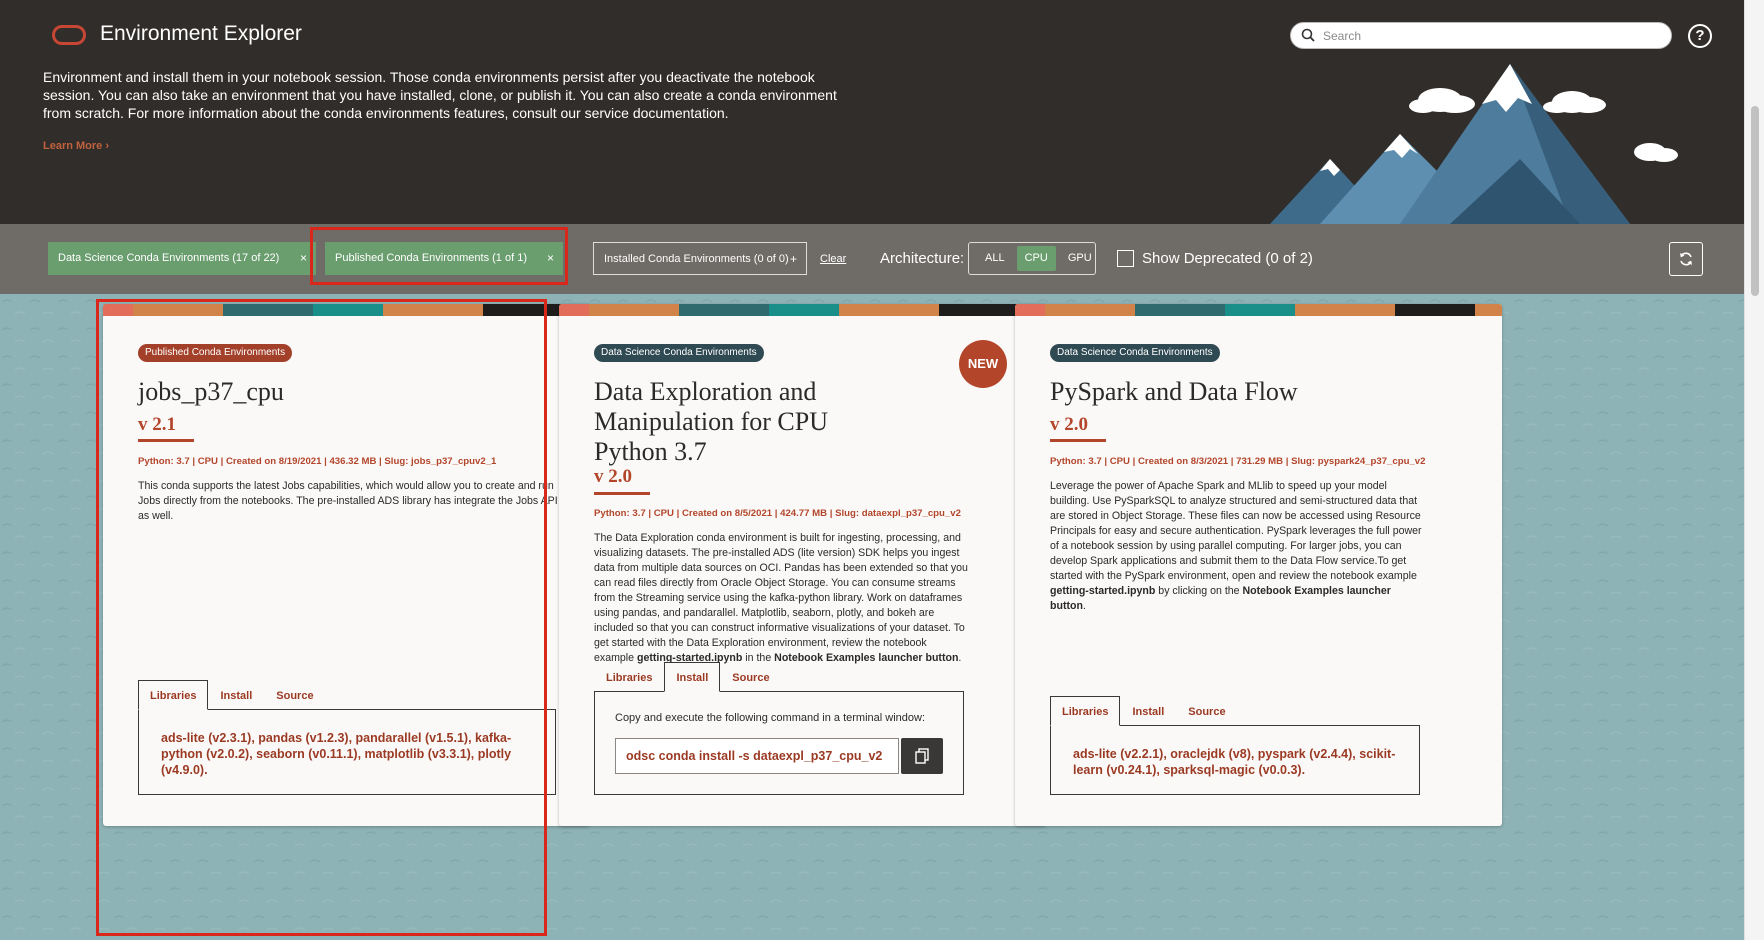 This screenshot has width=1764, height=940. I want to click on arch-cpu-button: CPU, so click(1036, 258).